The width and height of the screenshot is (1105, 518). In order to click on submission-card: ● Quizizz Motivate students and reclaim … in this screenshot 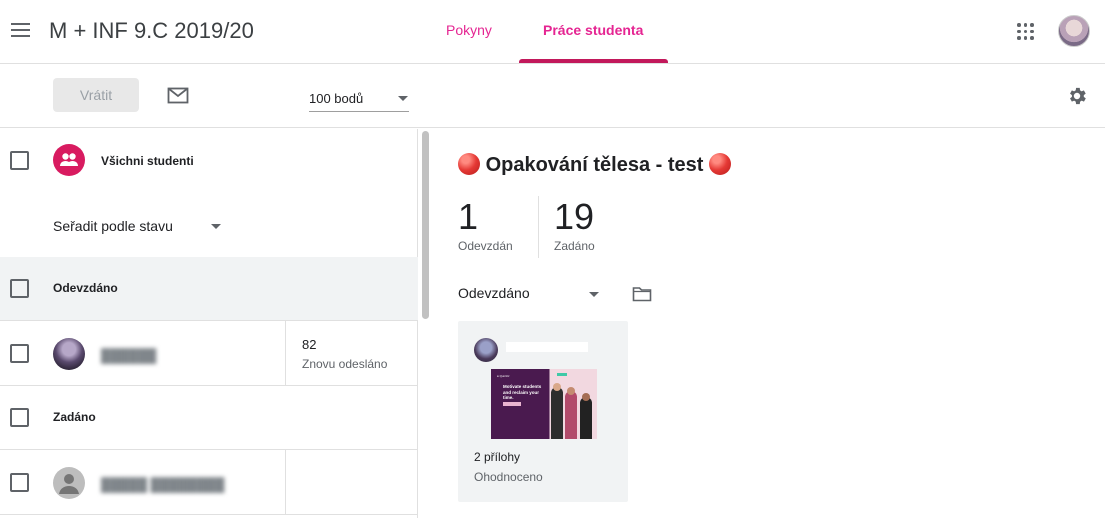, I will do `click(543, 411)`.